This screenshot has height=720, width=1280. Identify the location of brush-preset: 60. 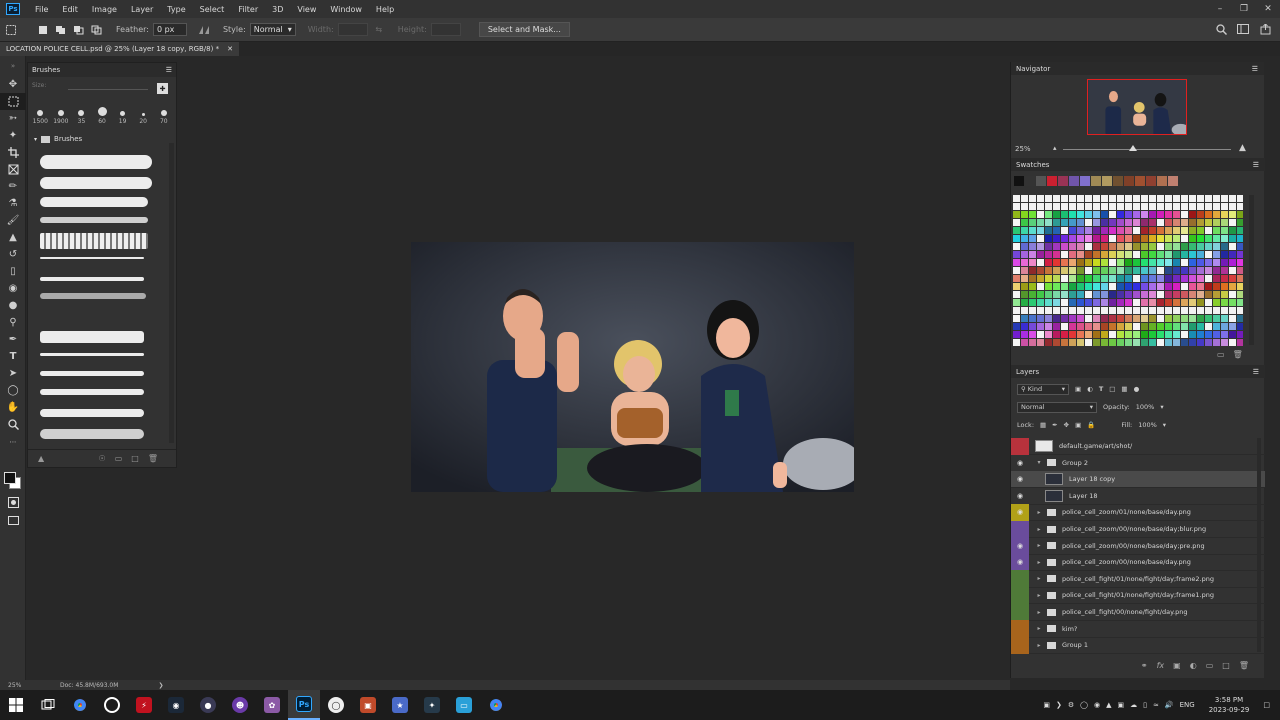
(102, 113).